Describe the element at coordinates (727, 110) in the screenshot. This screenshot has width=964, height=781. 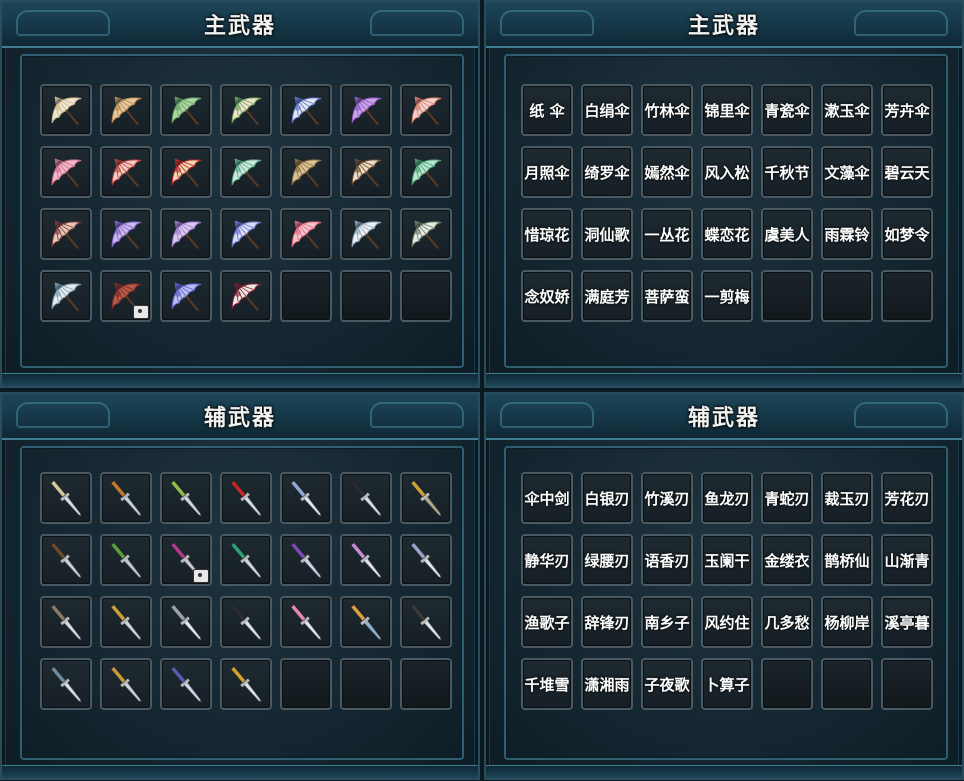
I see `main-weapon-slot: 锦里伞` at that location.